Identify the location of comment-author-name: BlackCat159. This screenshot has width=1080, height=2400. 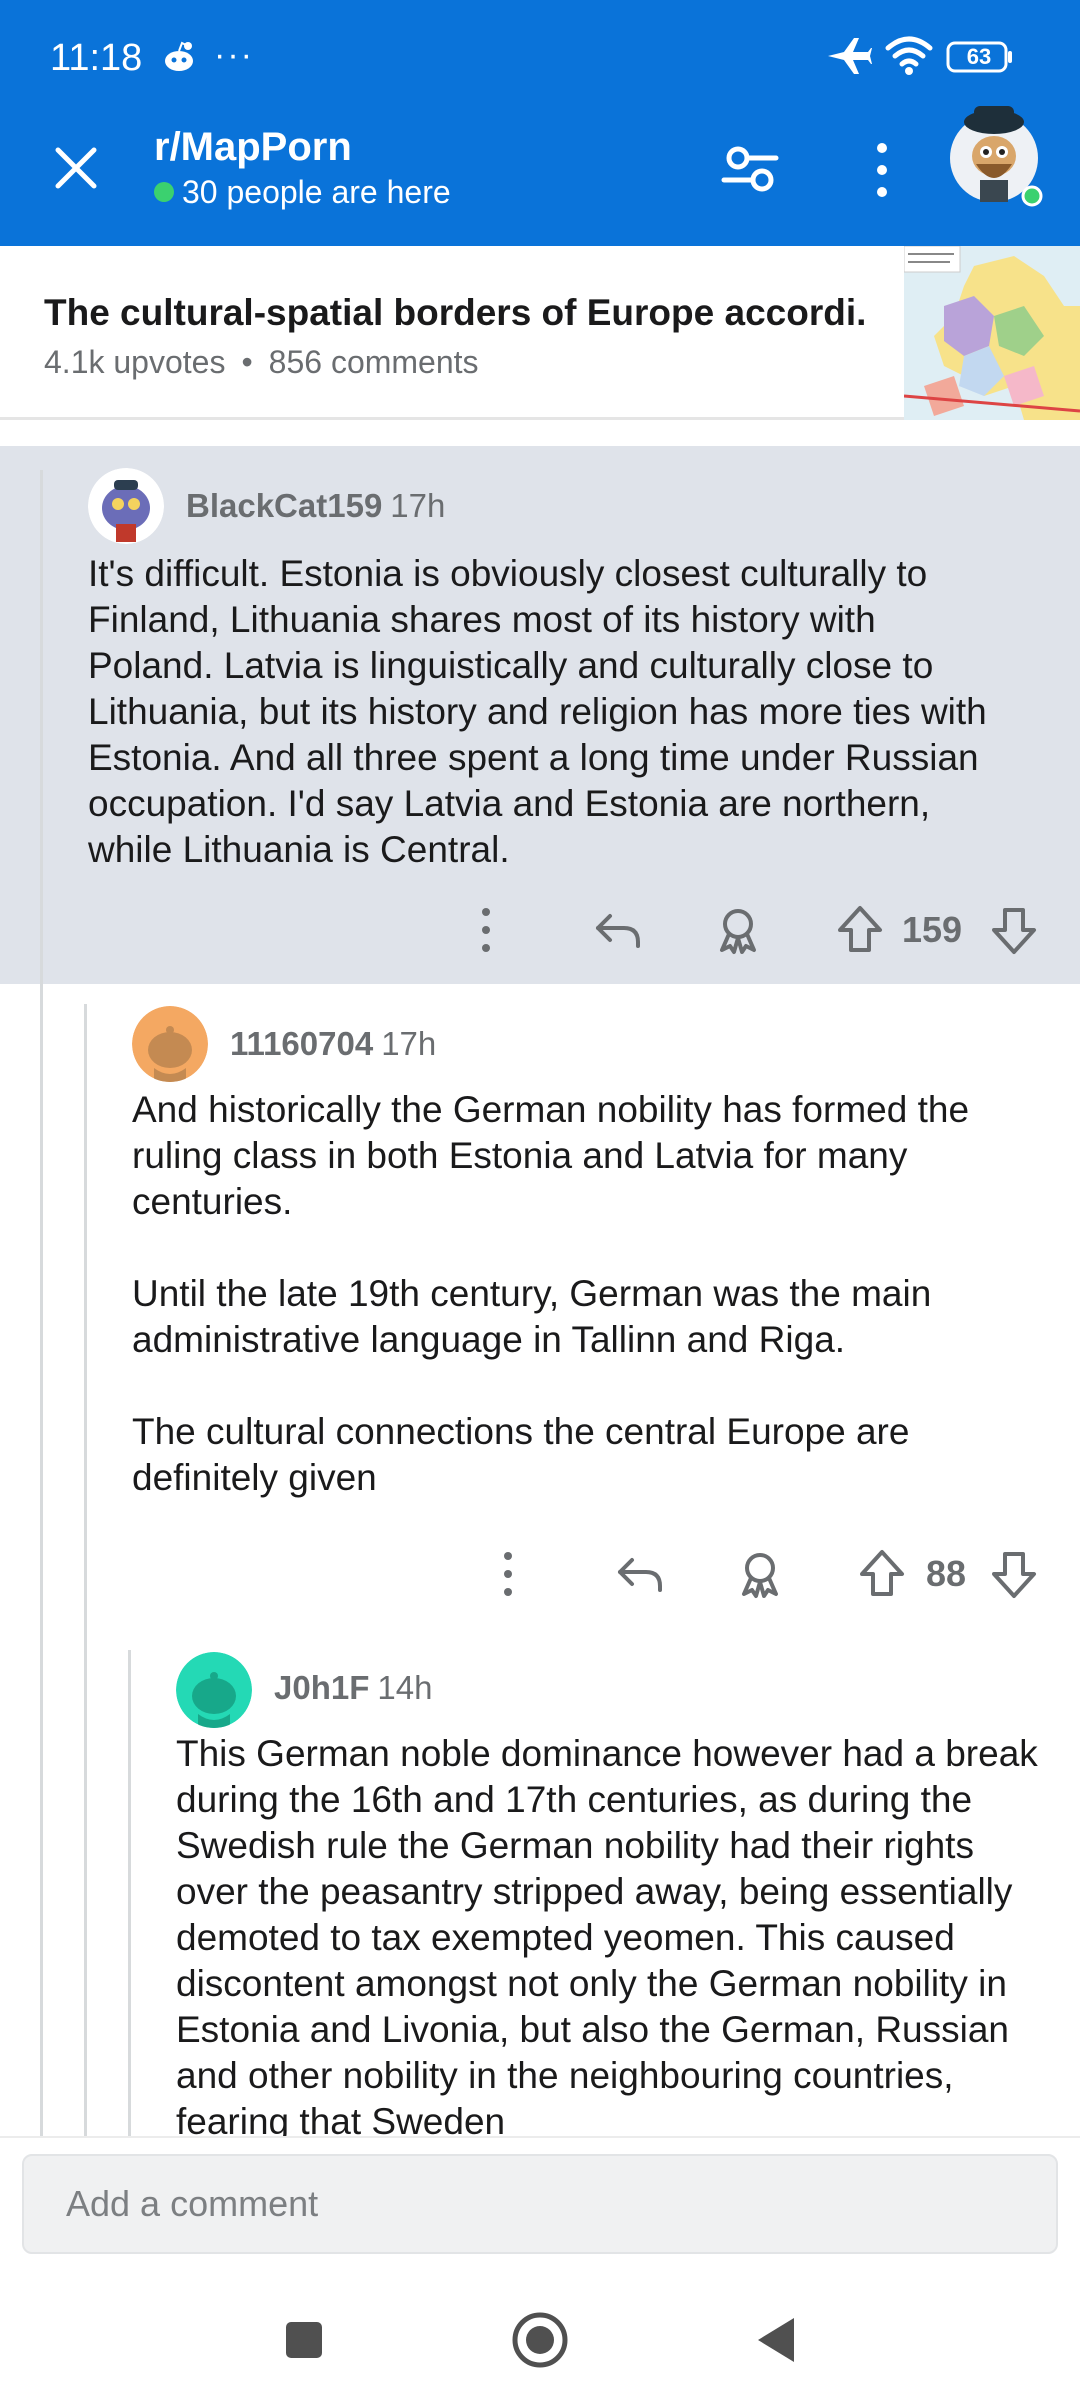
(284, 505).